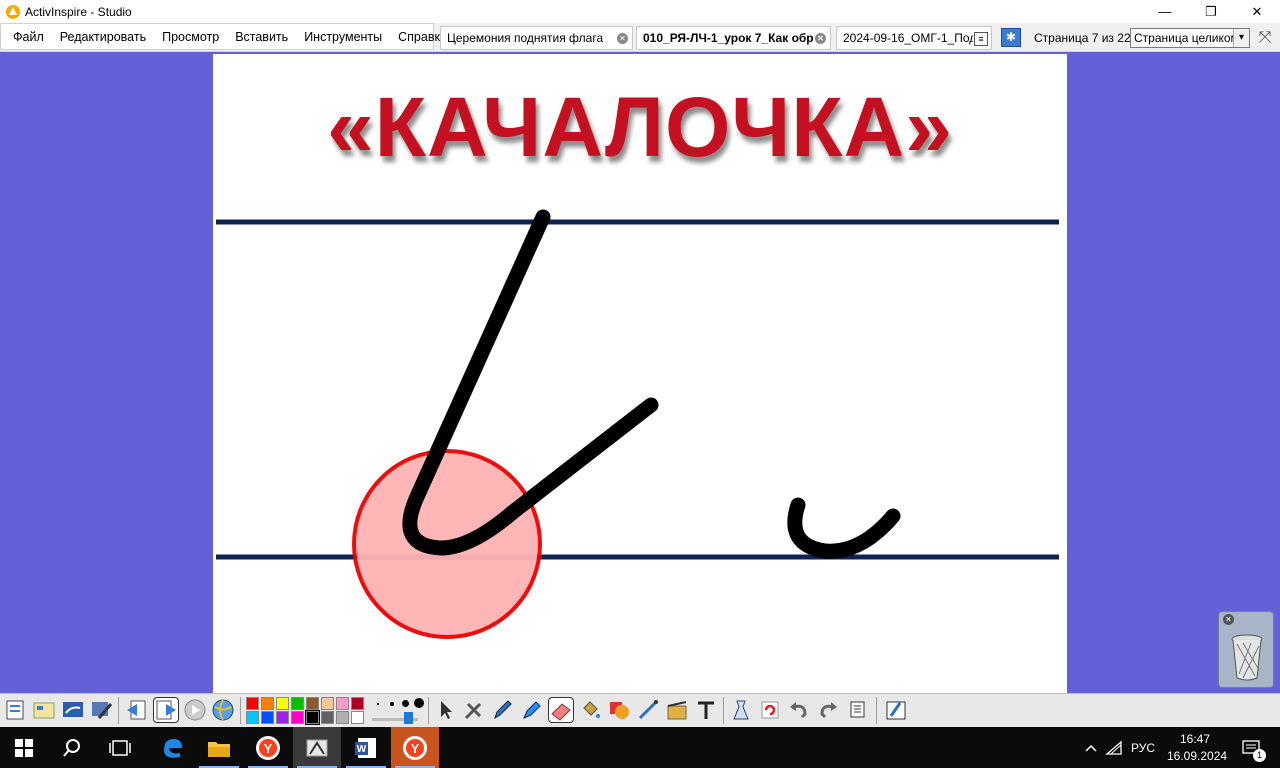 The image size is (1280, 768). I want to click on edge-button, so click(172, 747).